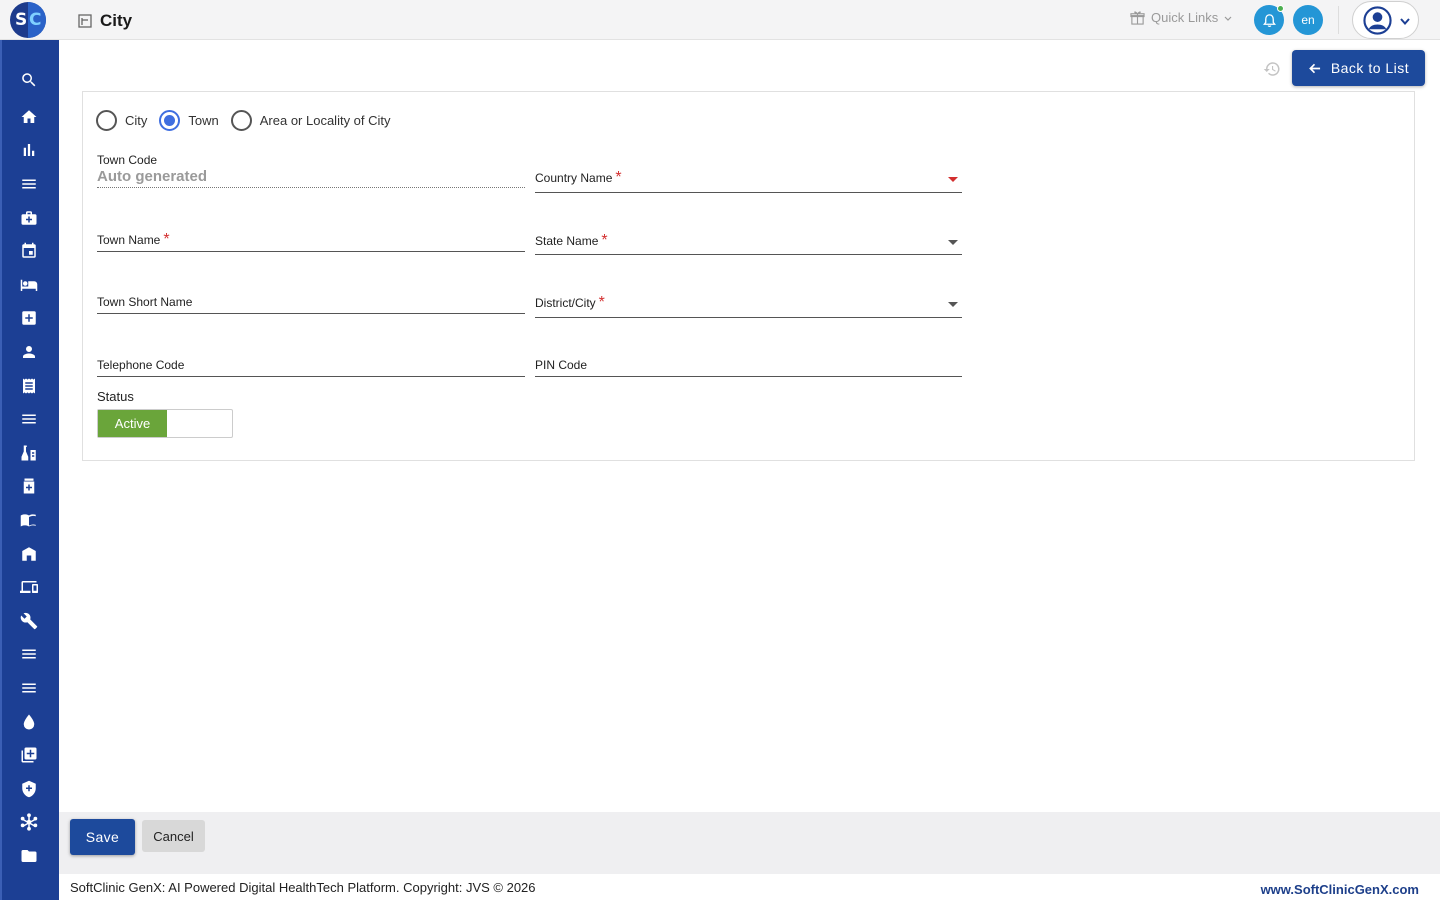 The width and height of the screenshot is (1440, 900). Describe the element at coordinates (748, 306) in the screenshot. I see `district-city-select: District/City *` at that location.